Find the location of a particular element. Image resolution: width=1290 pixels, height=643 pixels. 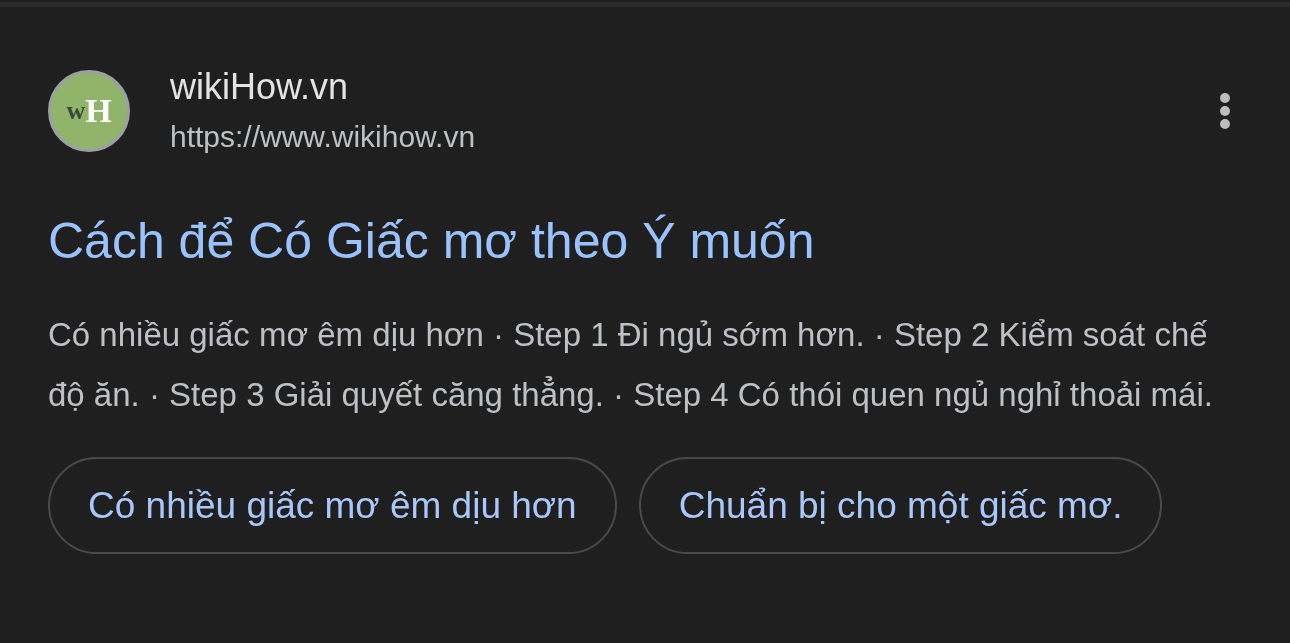

site-logo: wH is located at coordinates (89, 111).